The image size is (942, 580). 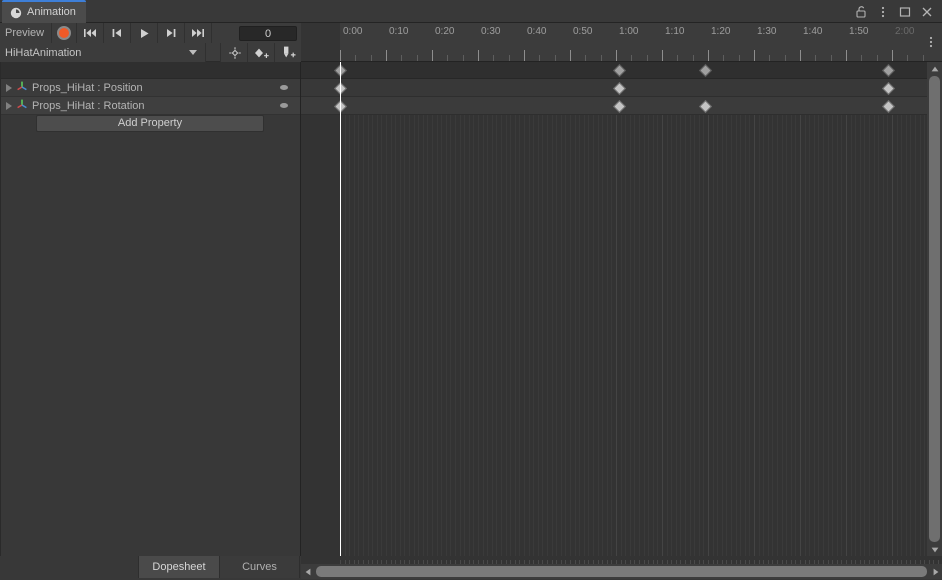 I want to click on step-backward-icon, so click(x=117, y=33).